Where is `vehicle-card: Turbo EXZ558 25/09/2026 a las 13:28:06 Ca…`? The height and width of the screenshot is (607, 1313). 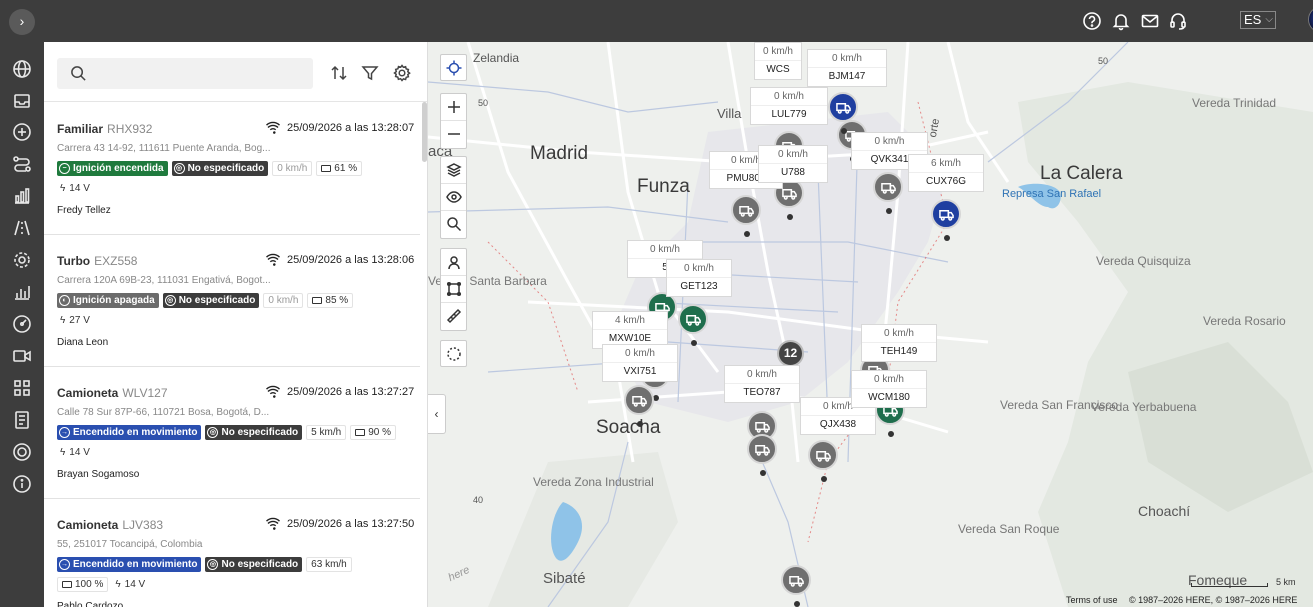 vehicle-card: Turbo EXZ558 25/09/2026 a las 13:28:06 Ca… is located at coordinates (232, 301).